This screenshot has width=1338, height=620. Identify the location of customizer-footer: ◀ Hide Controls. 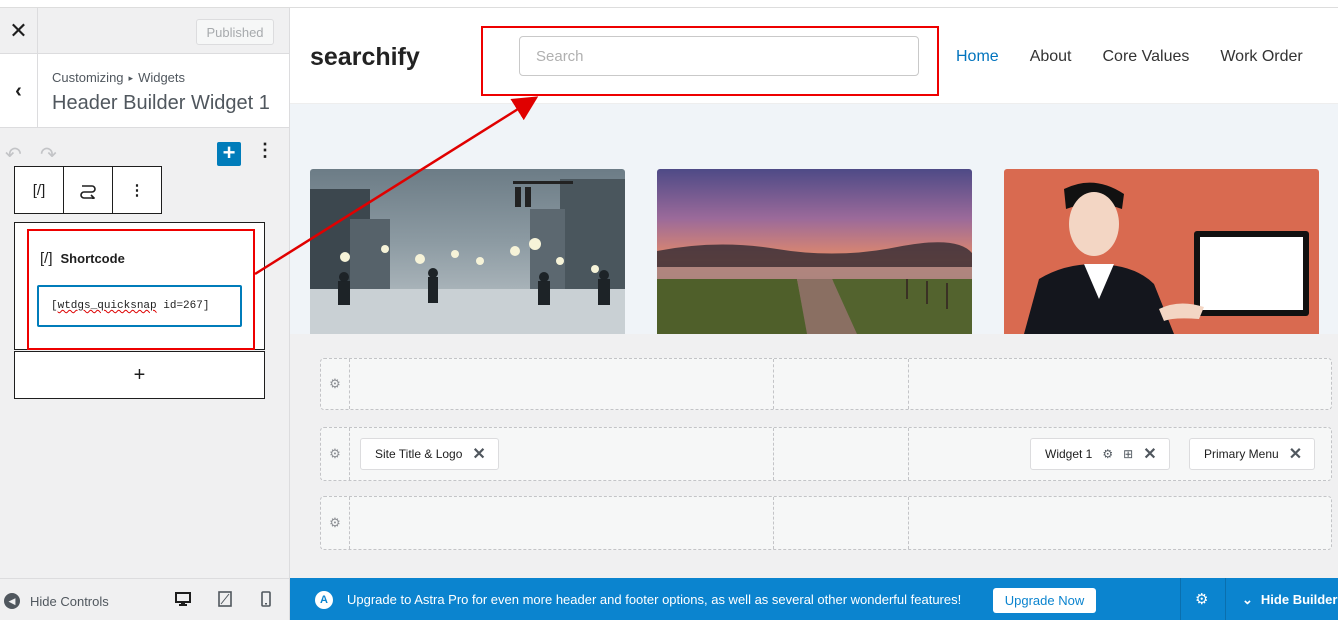
(144, 599).